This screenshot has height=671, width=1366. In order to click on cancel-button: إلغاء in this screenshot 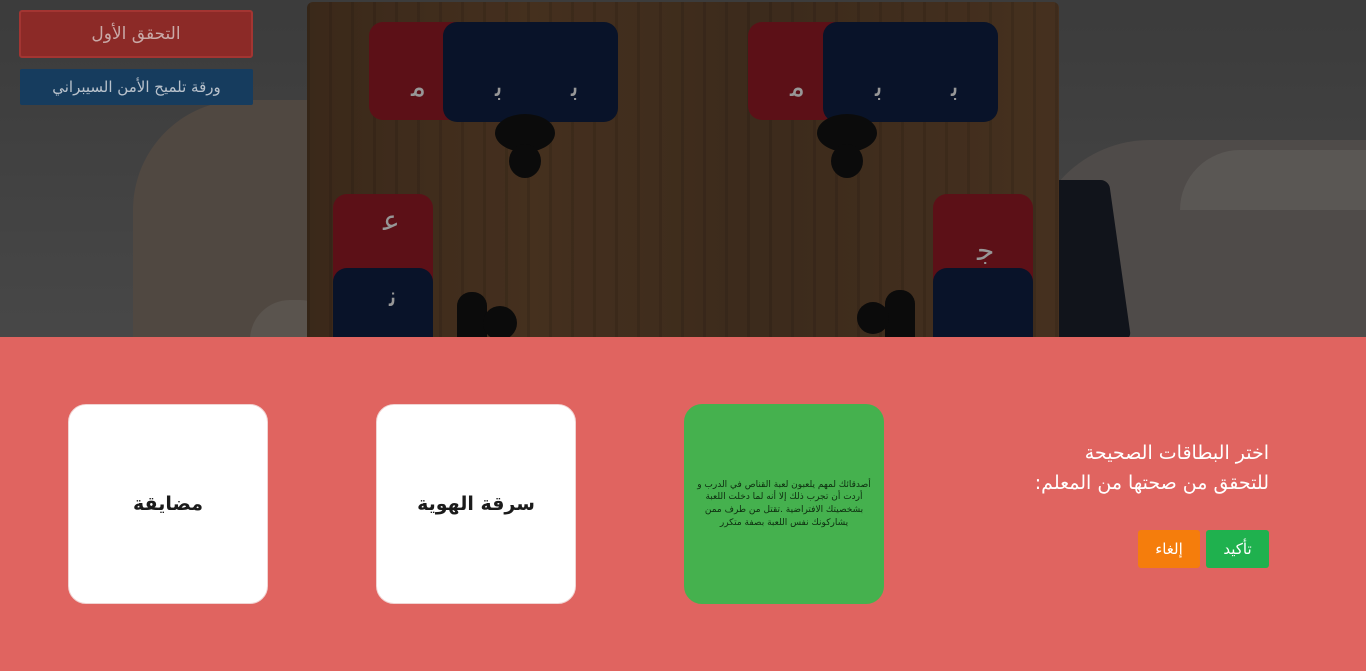, I will do `click(1169, 549)`.